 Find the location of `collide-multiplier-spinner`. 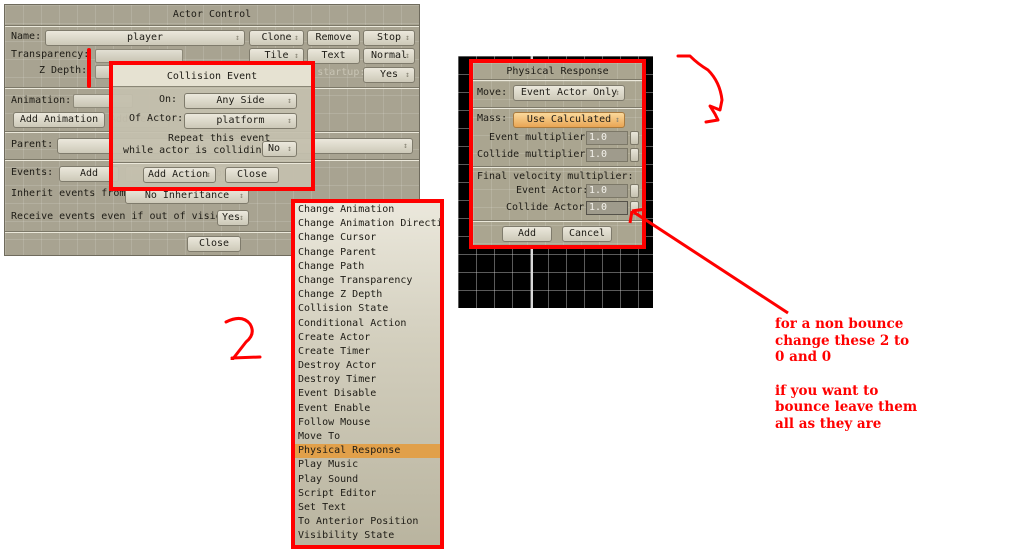

collide-multiplier-spinner is located at coordinates (634, 155).